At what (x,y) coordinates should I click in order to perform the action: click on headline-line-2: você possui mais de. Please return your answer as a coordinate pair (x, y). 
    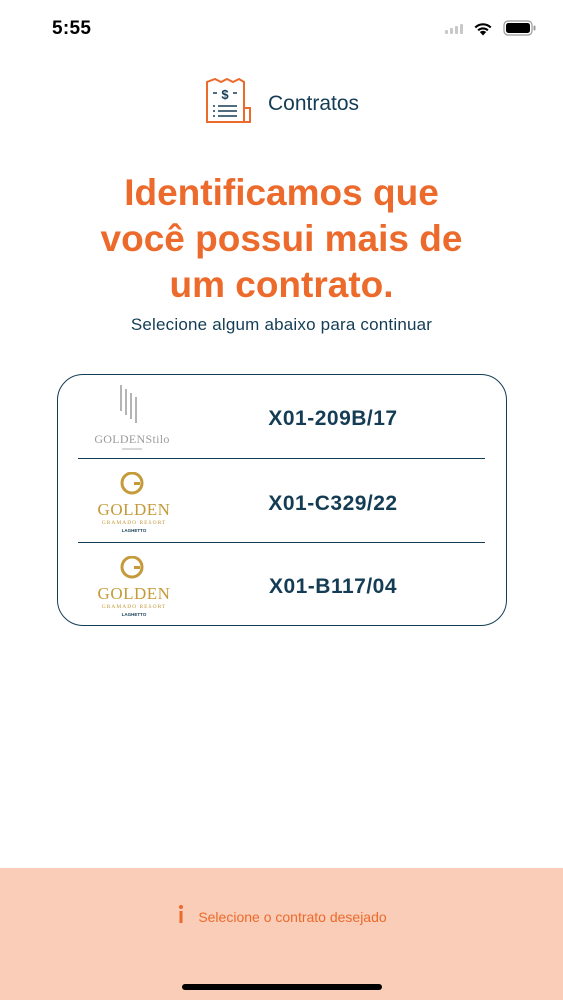
    Looking at the image, I should click on (281, 238).